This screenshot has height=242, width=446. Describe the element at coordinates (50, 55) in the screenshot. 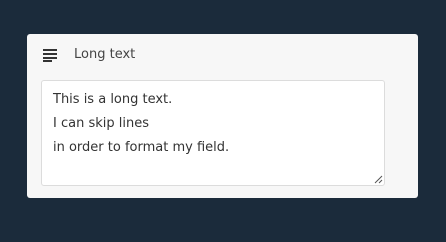

I see `text-lines-icon` at that location.